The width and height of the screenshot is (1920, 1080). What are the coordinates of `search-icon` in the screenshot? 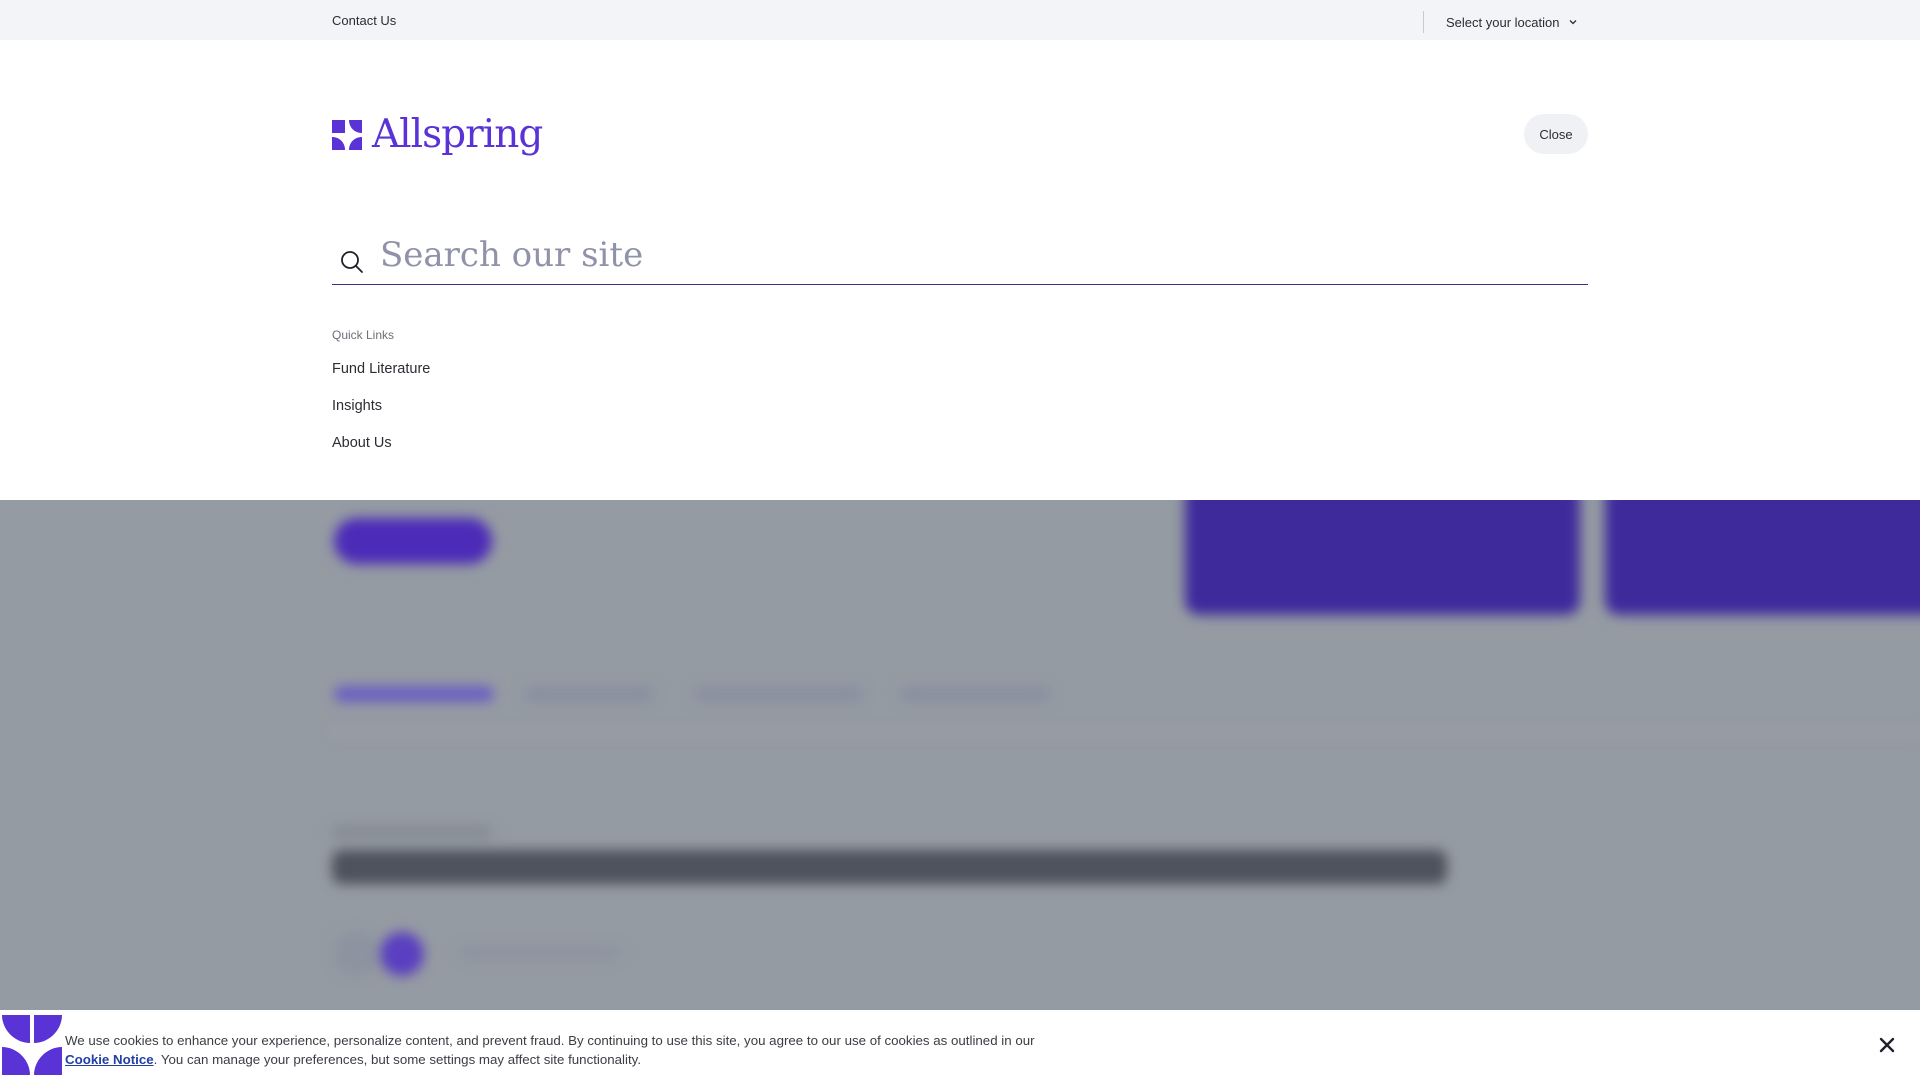 It's located at (352, 261).